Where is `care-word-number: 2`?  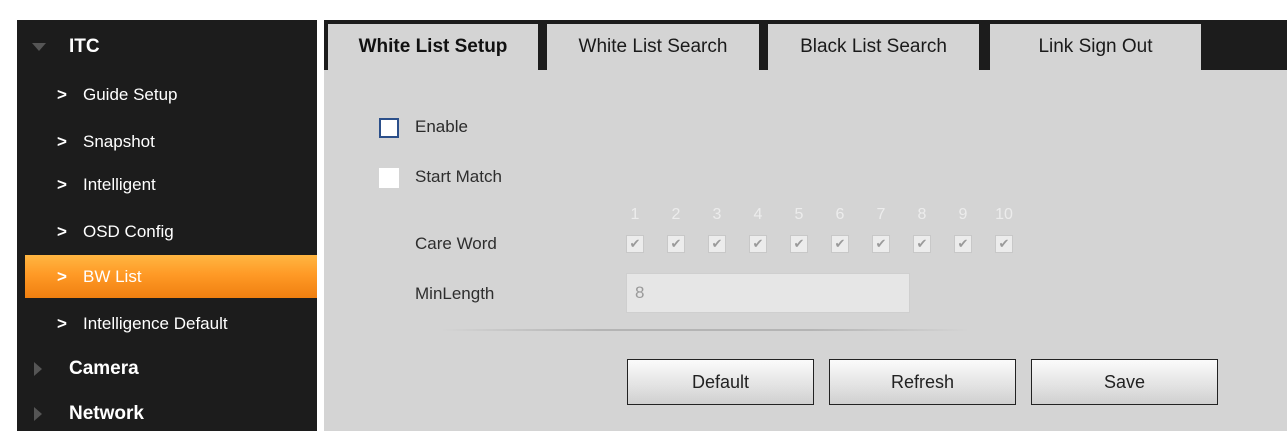
care-word-number: 2 is located at coordinates (676, 214).